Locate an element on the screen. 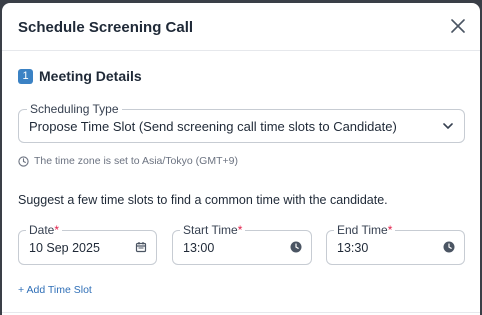 The width and height of the screenshot is (482, 315). date-field: Date* 10 Sep 2025 is located at coordinates (87, 244).